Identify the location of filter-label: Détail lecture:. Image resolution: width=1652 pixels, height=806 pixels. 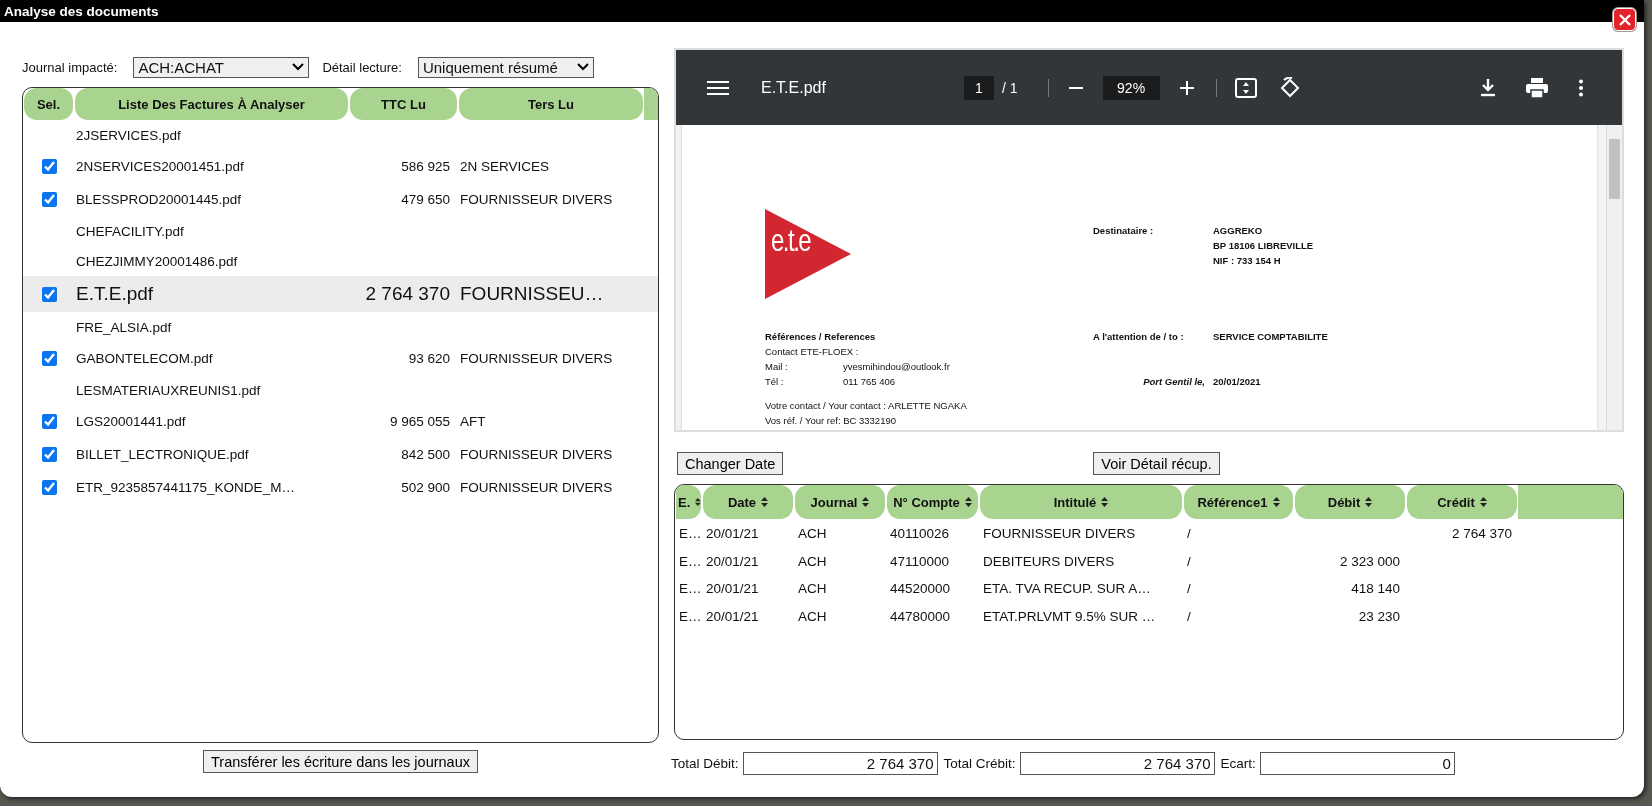
(362, 67).